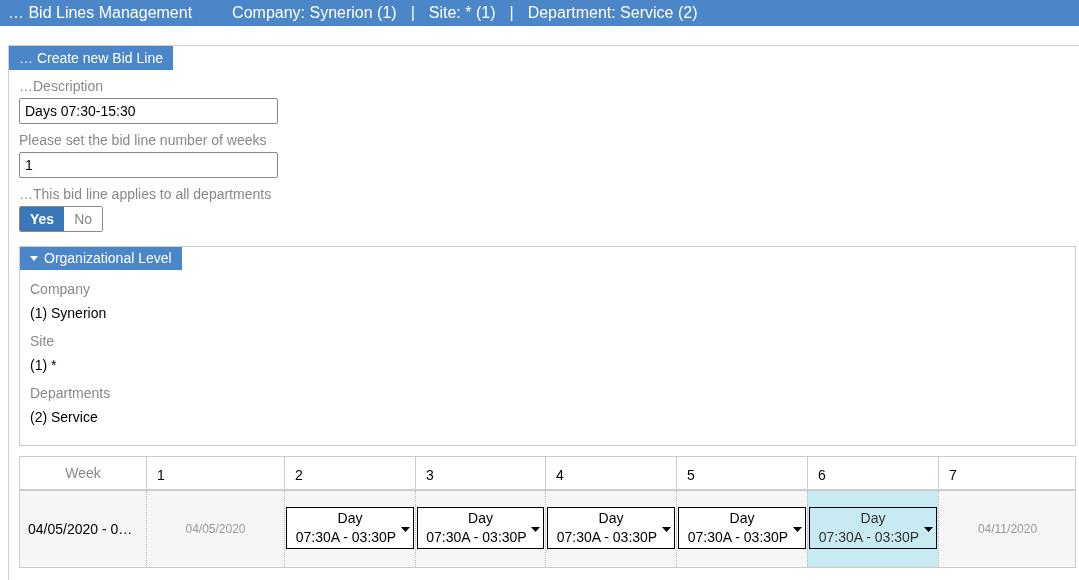 The height and width of the screenshot is (580, 1079). What do you see at coordinates (612, 13) in the screenshot?
I see `filter-label: Department: Service (2)` at bounding box center [612, 13].